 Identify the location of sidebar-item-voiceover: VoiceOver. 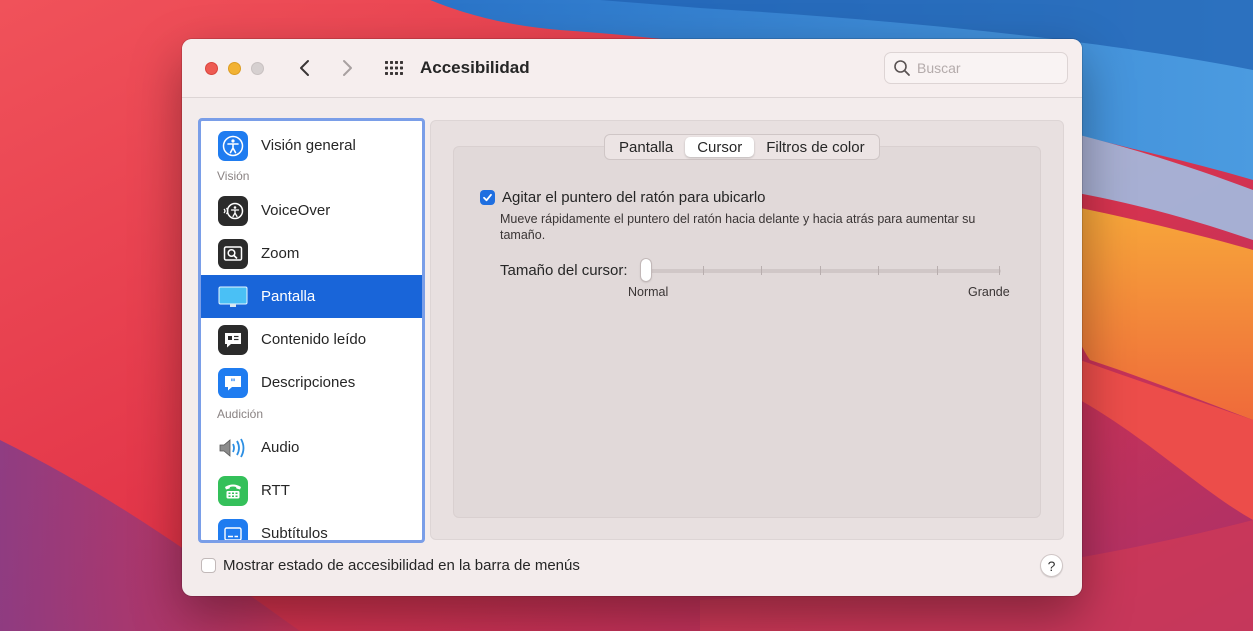
(311, 210).